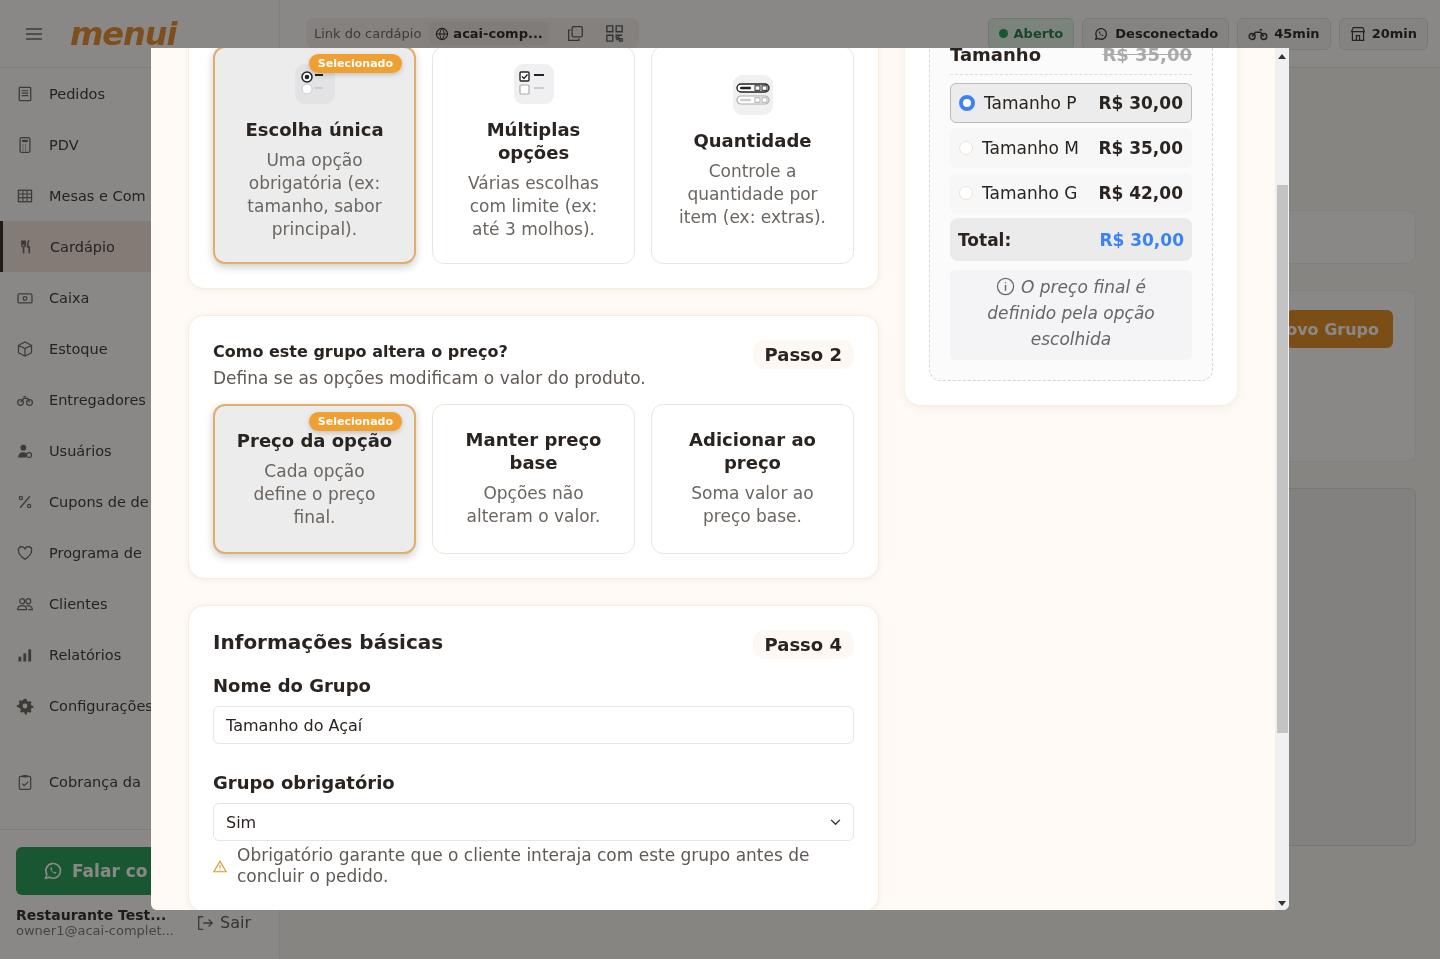  I want to click on step-badge: Passo 2, so click(803, 354).